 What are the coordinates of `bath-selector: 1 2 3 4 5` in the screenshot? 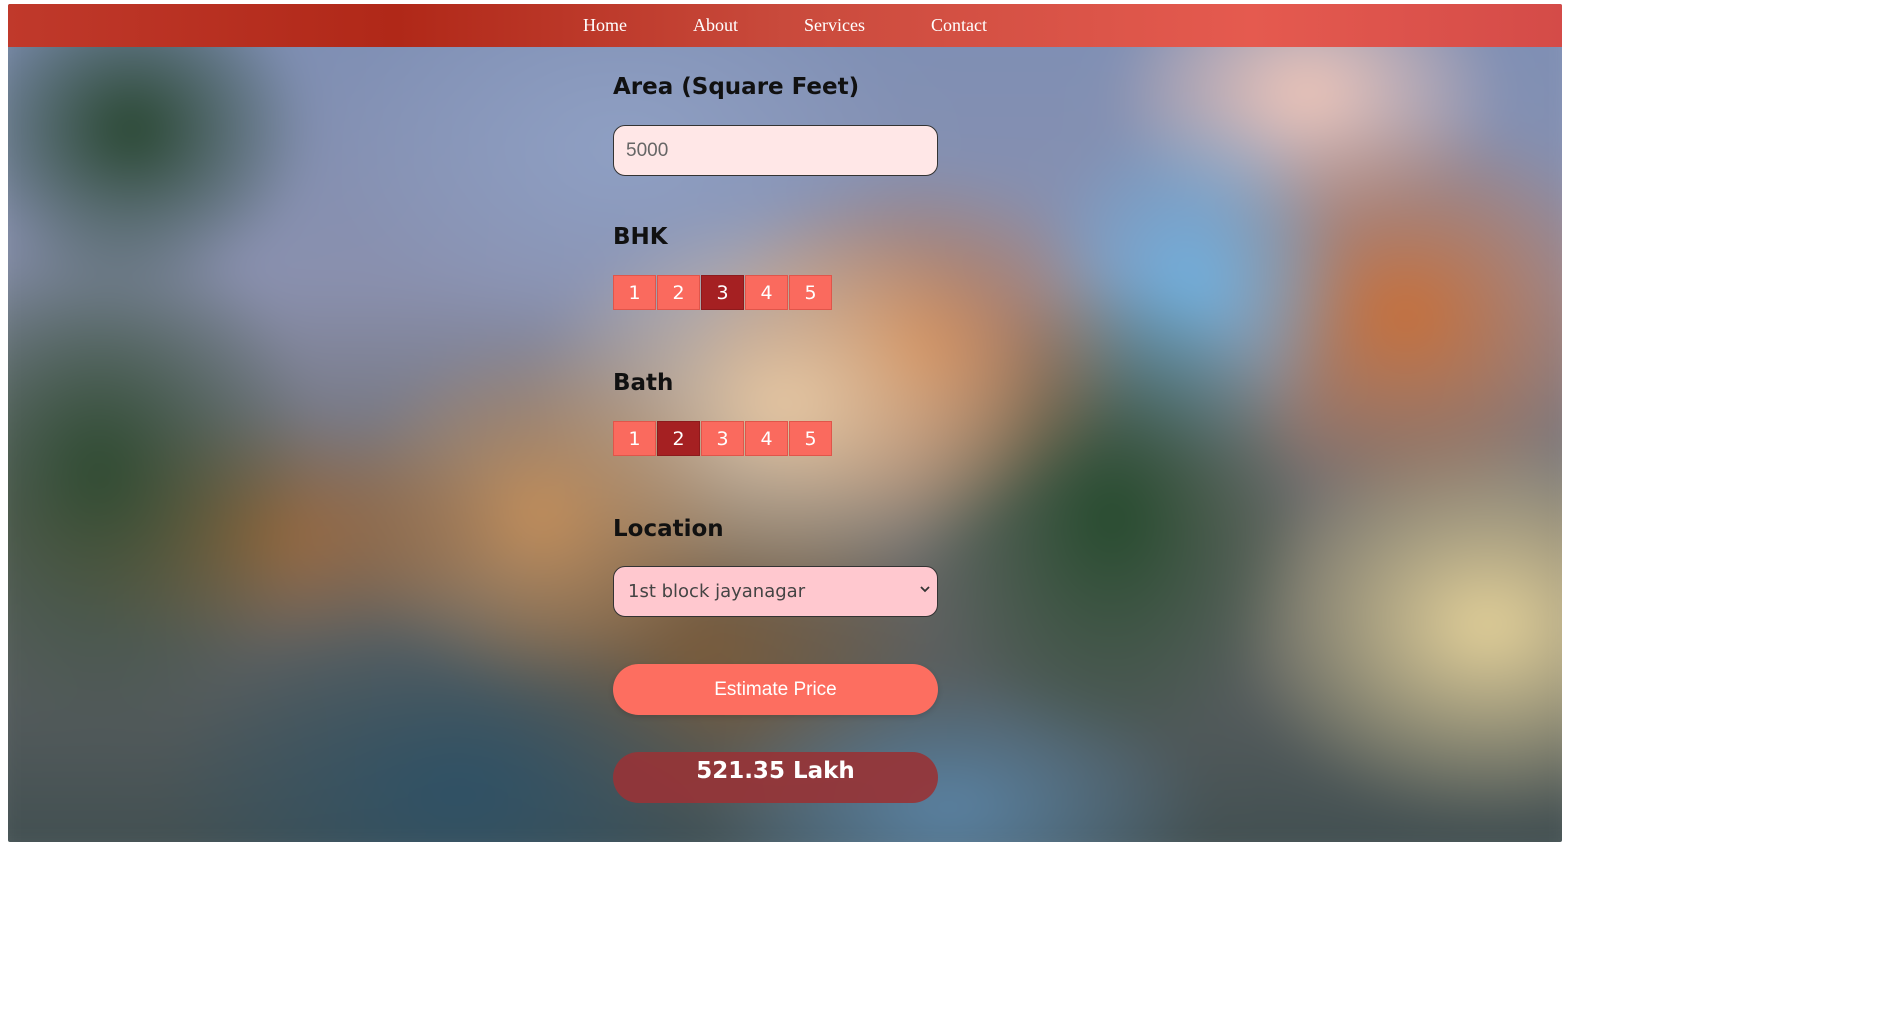 It's located at (723, 439).